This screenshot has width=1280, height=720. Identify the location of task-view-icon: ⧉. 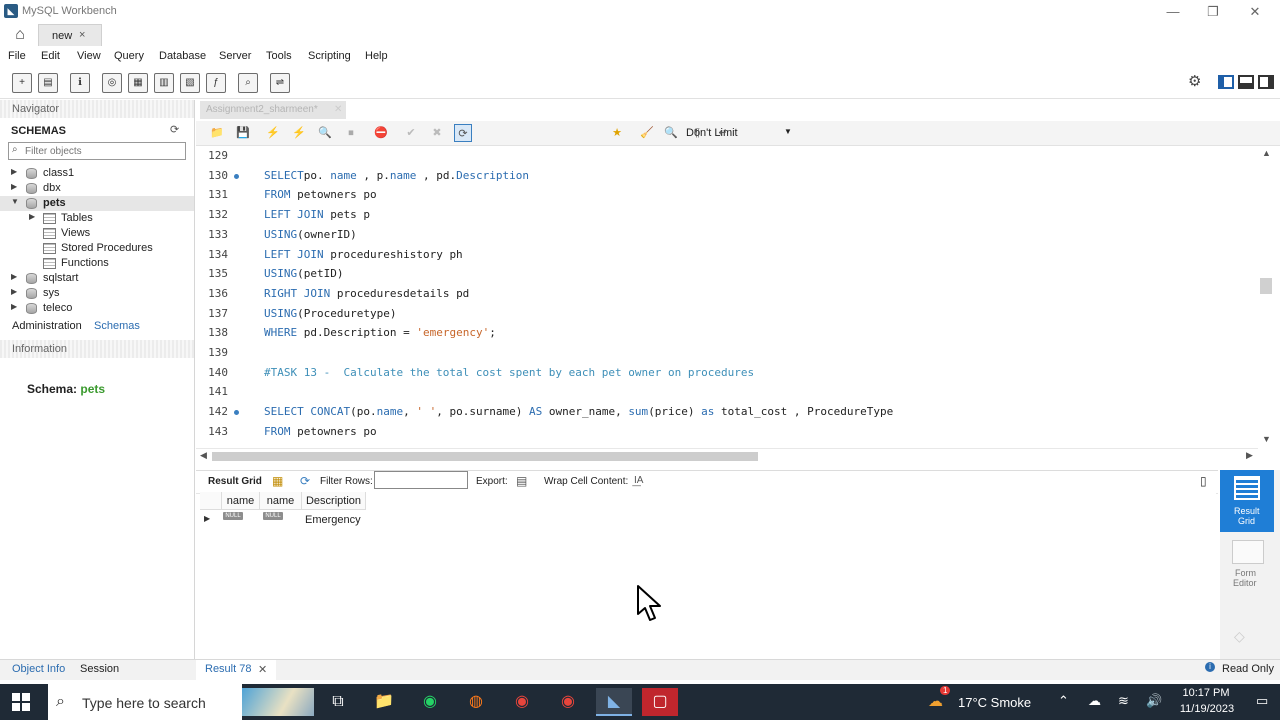
(338, 702).